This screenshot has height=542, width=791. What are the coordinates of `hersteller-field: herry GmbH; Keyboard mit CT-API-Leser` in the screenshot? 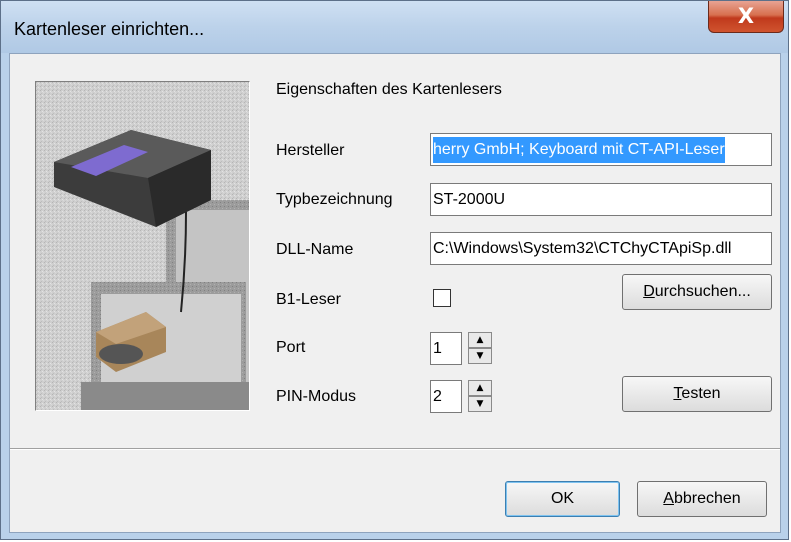 It's located at (601, 149).